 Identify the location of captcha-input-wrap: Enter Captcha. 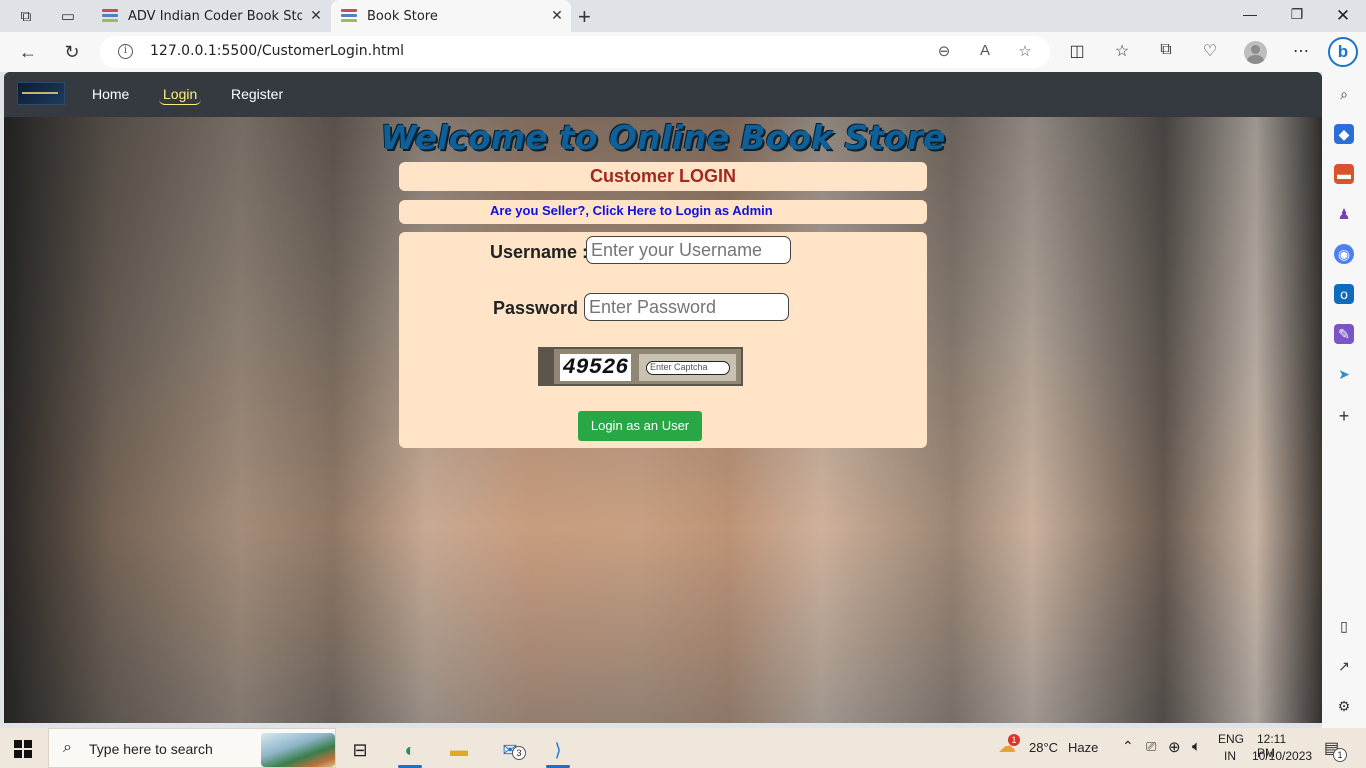
(687, 367).